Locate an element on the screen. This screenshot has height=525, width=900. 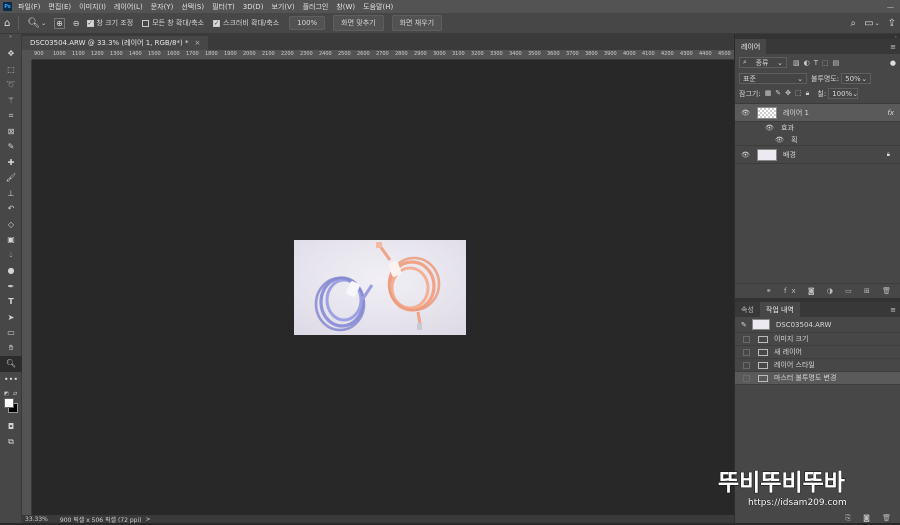
lock-row: 잠그기: ▦✎✥⬚🔒︎ 칠: 100% ⌄ is located at coordinates (817, 93).